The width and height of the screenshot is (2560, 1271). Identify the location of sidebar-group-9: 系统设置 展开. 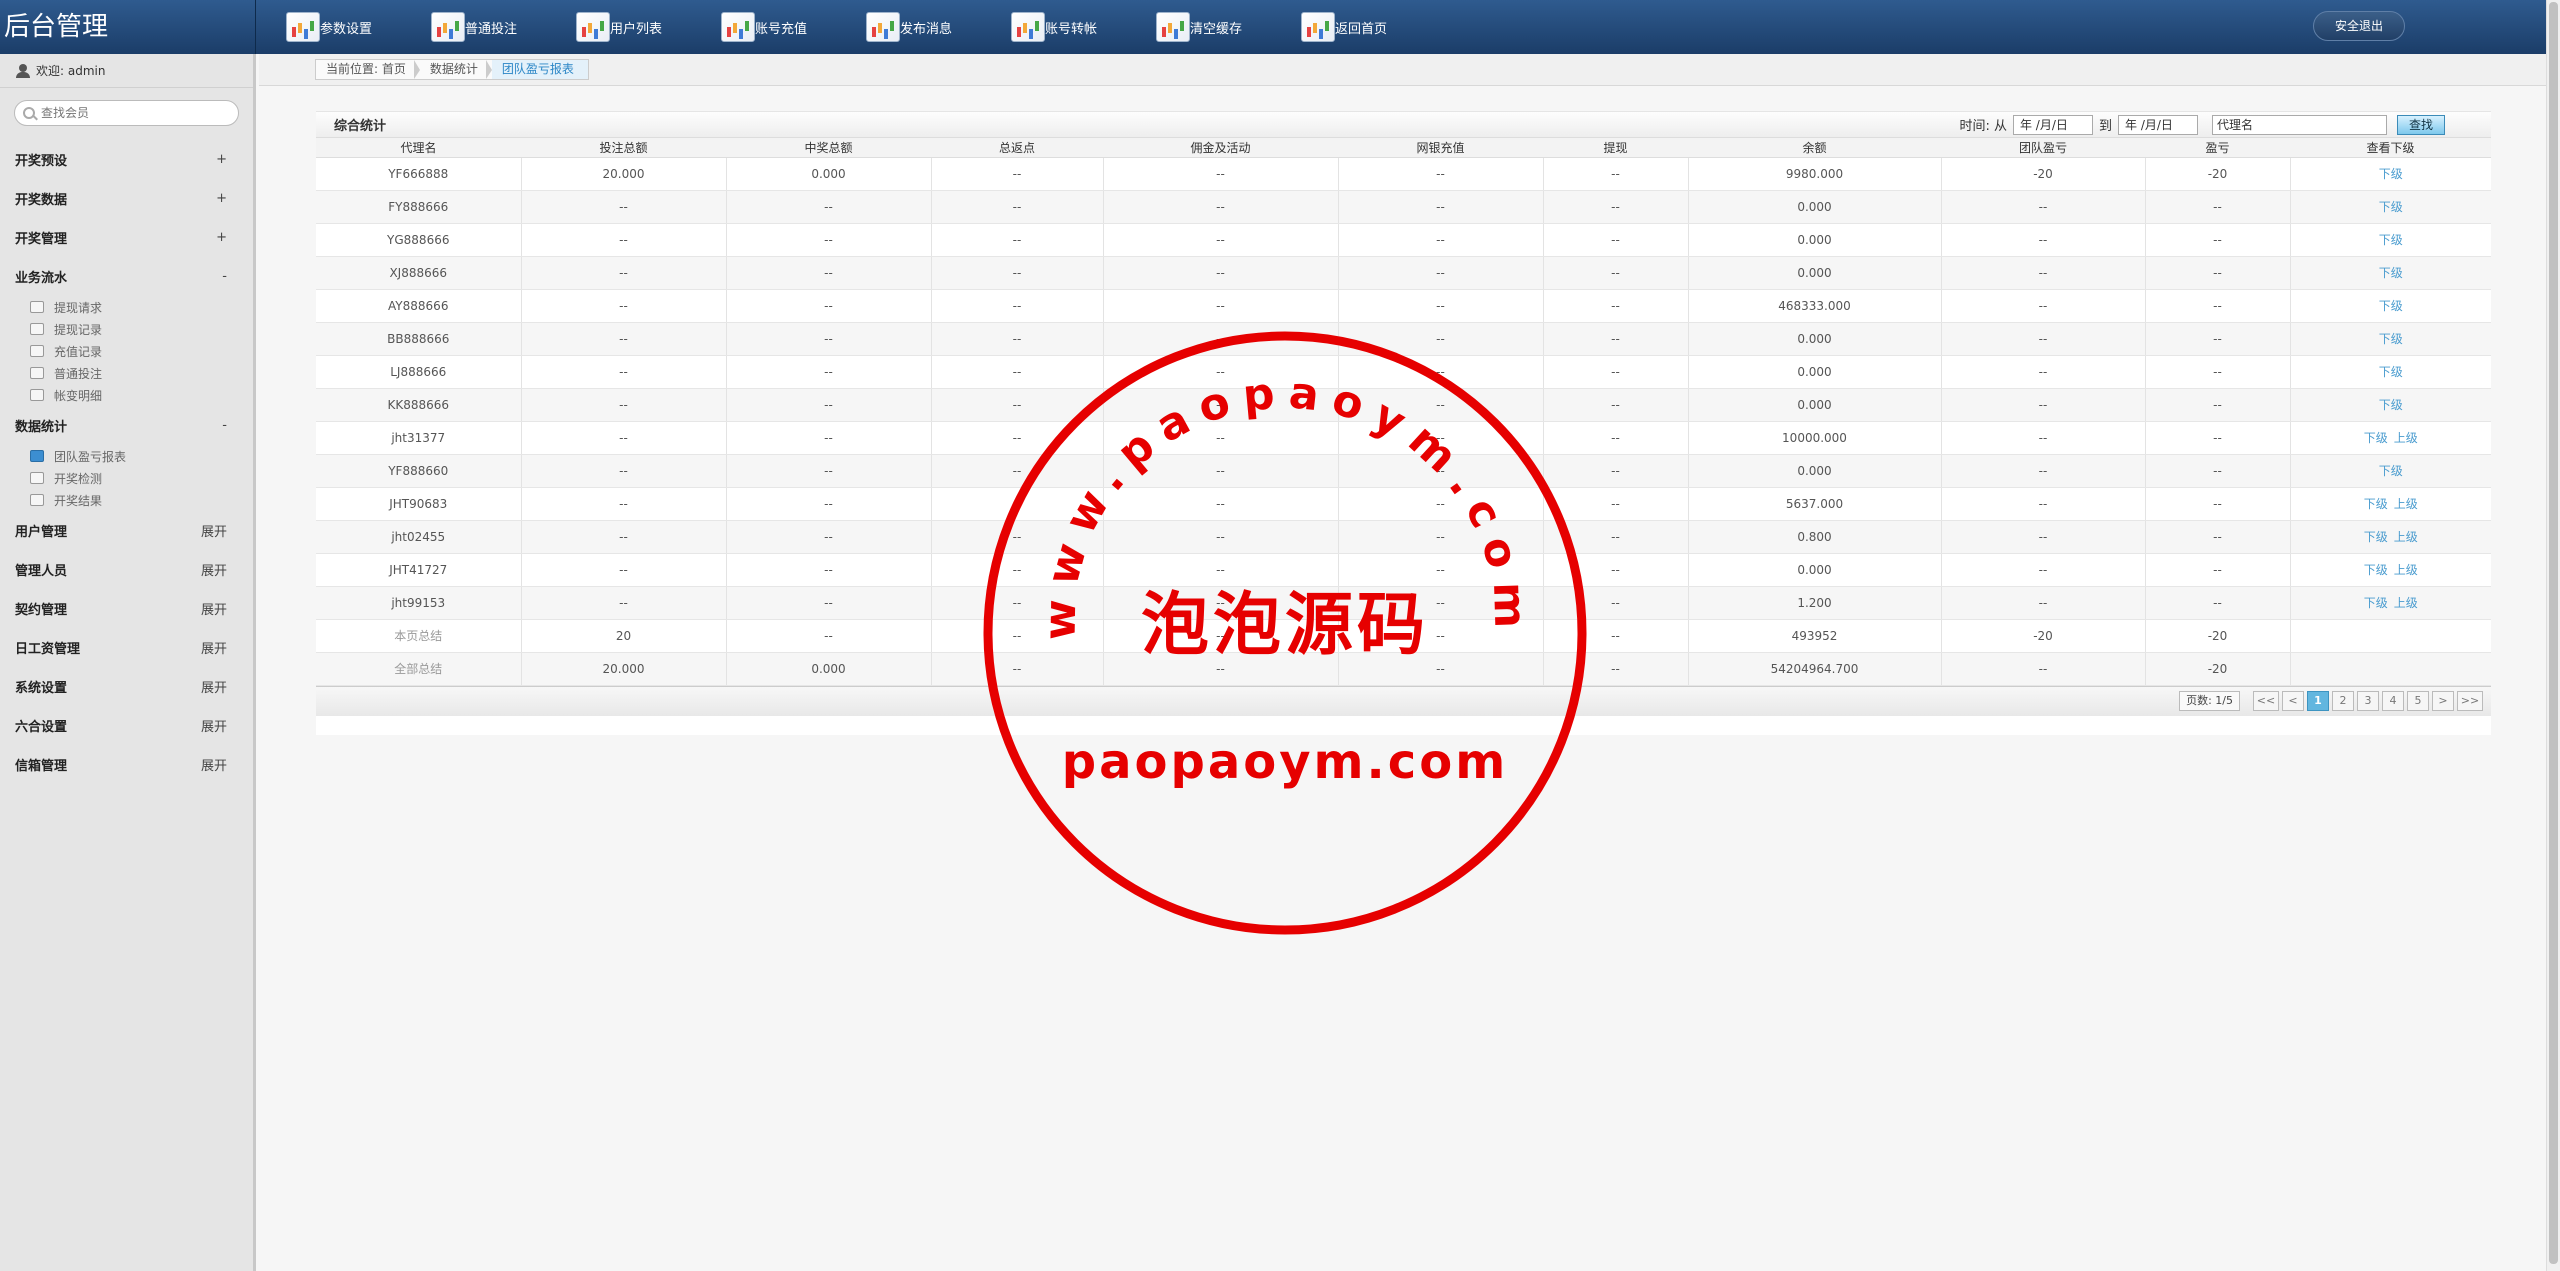
(126, 686).